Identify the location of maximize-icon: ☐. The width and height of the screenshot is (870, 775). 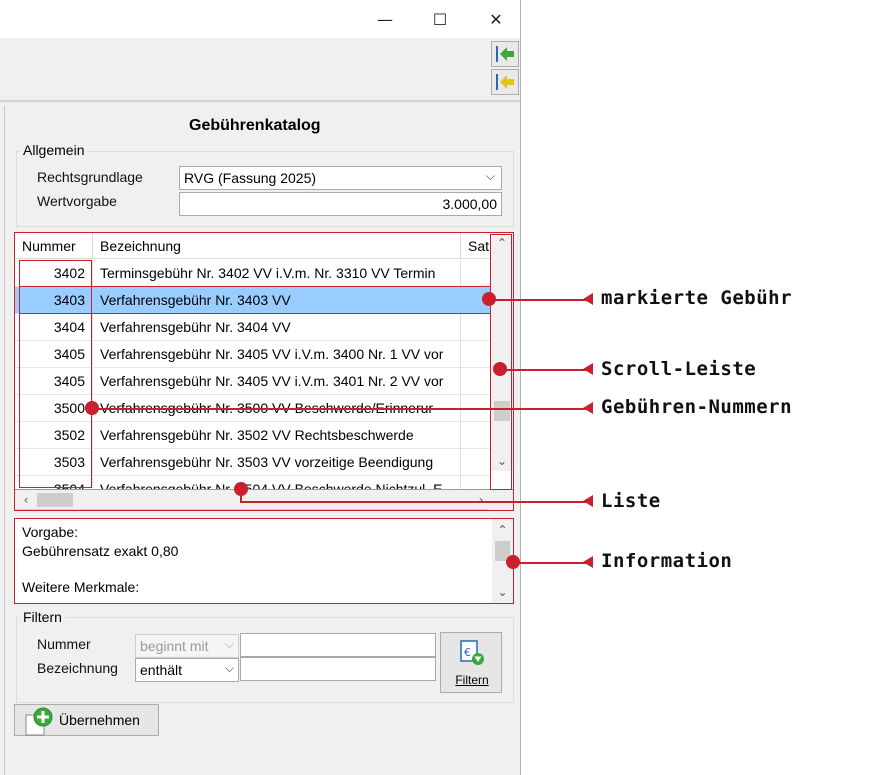
(440, 19).